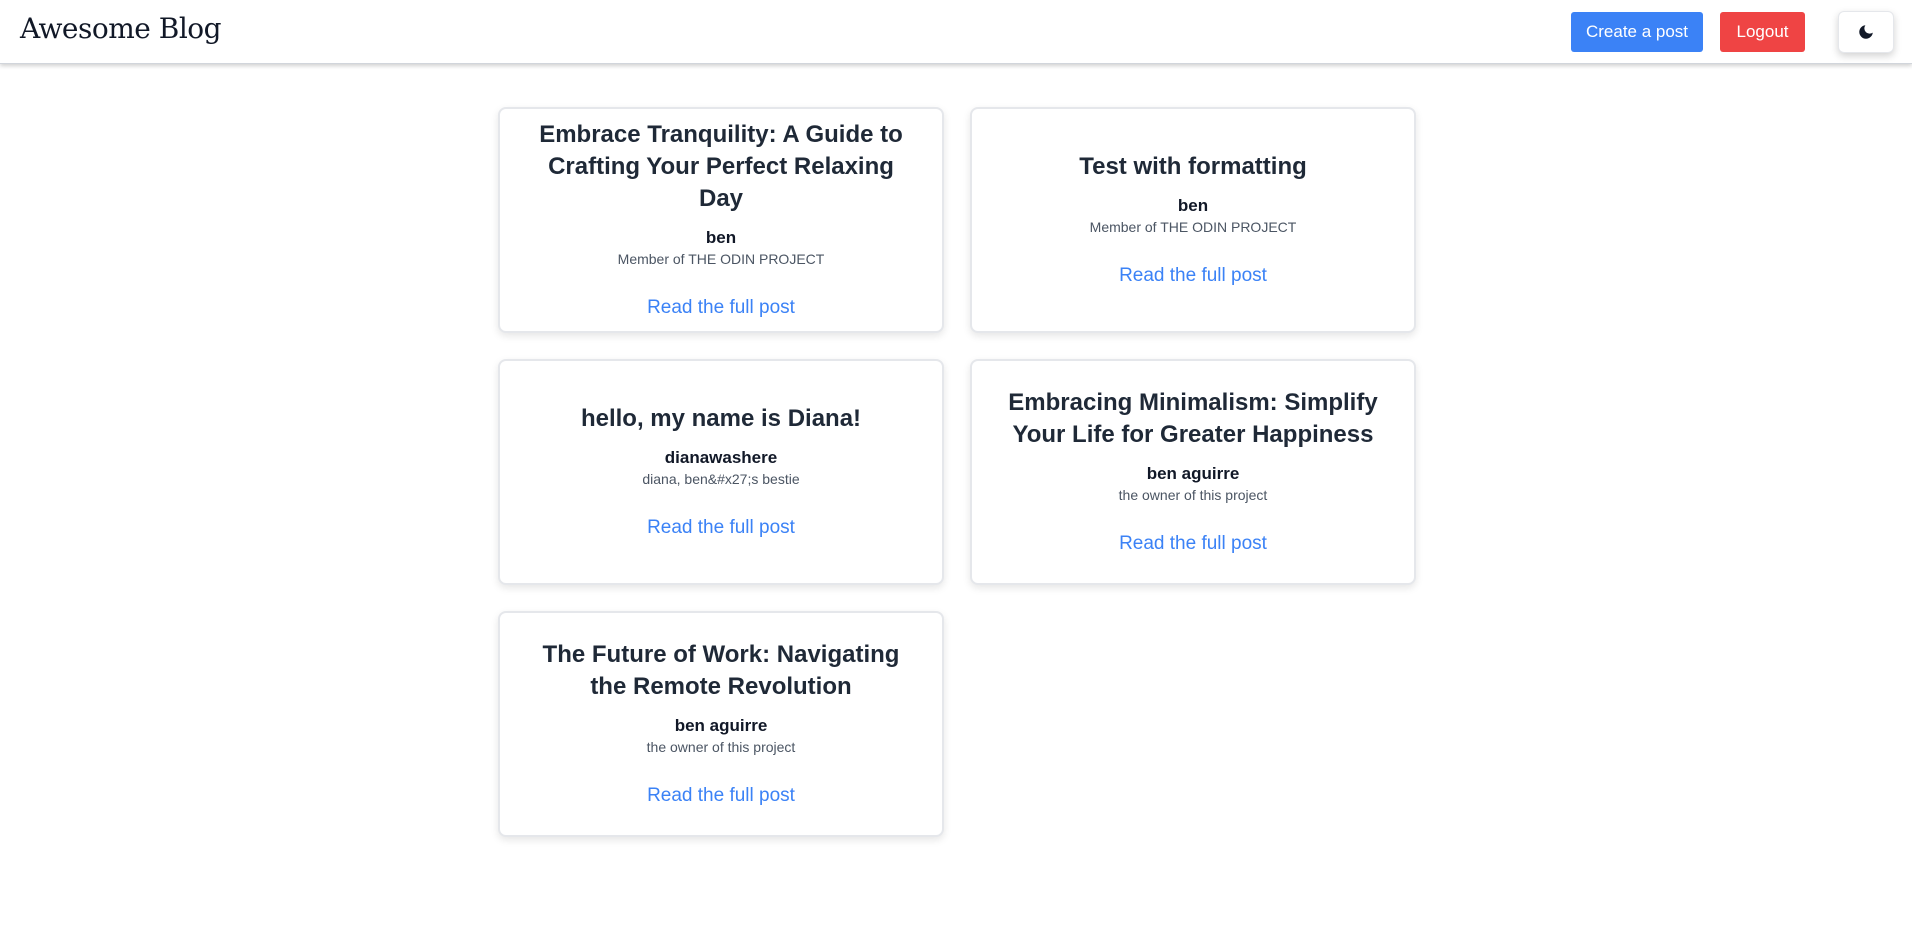  I want to click on moon-icon, so click(1866, 32).